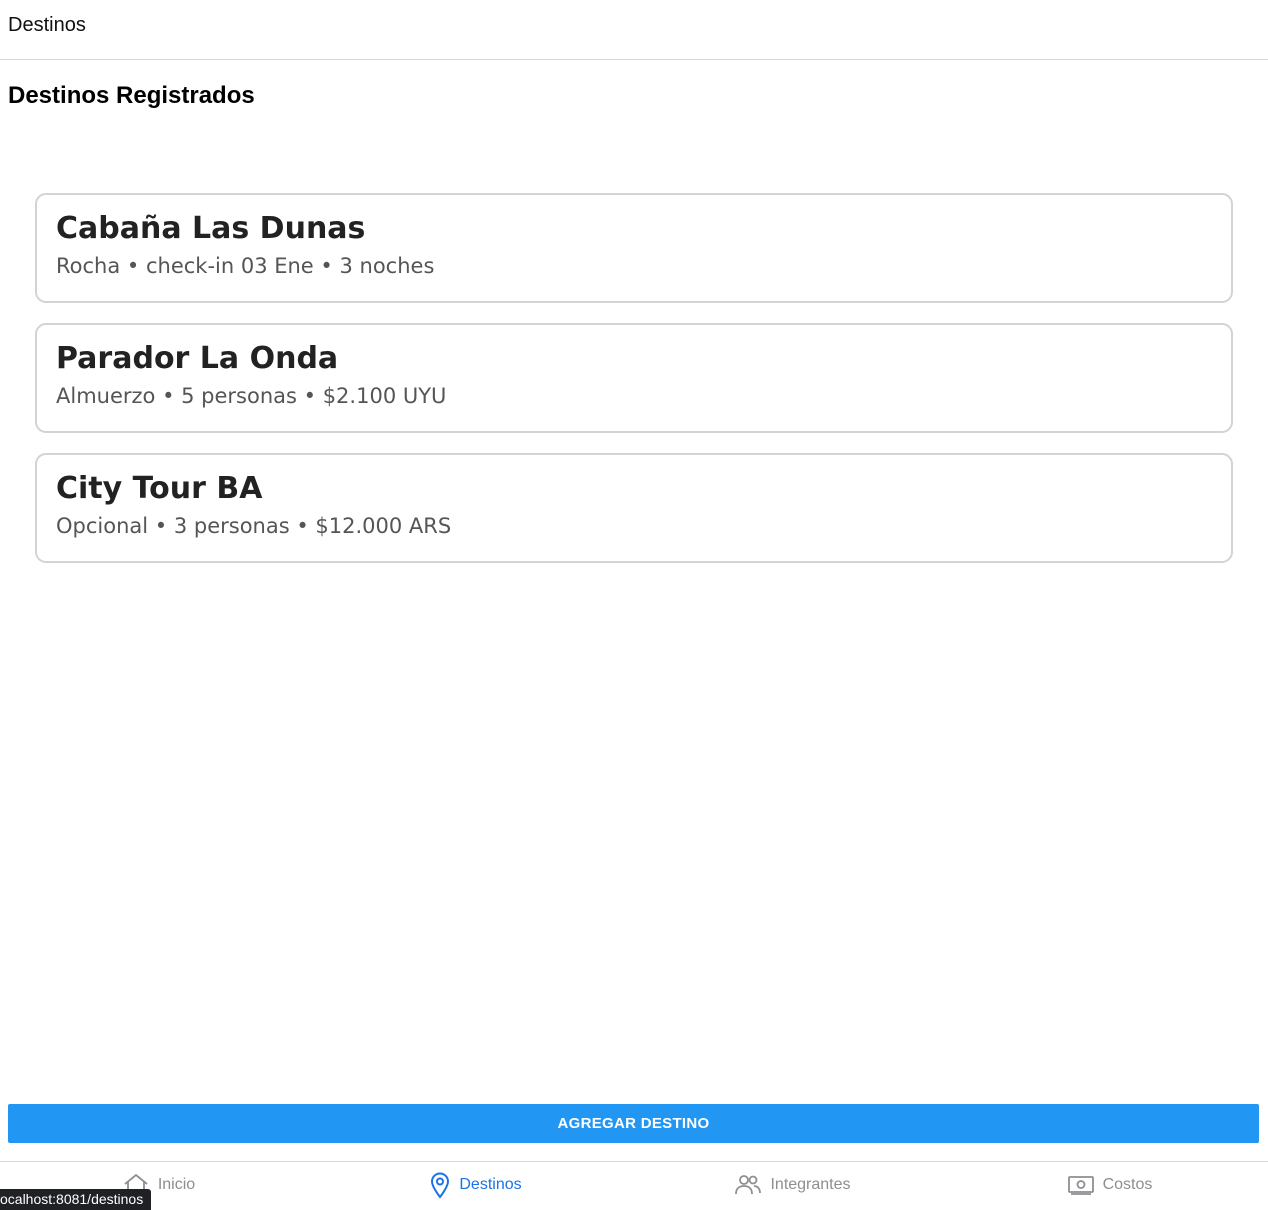 This screenshot has width=1268, height=1210. I want to click on tab-label: Inicio, so click(176, 1184).